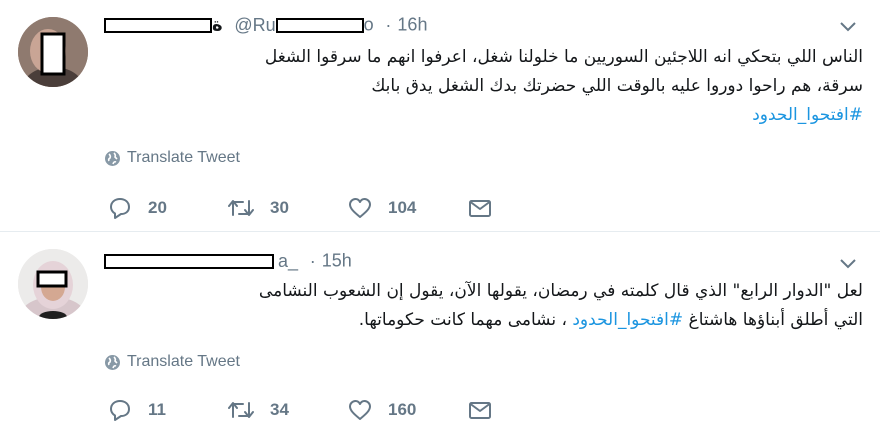 The width and height of the screenshot is (880, 438). I want to click on like-button: 160, so click(382, 410).